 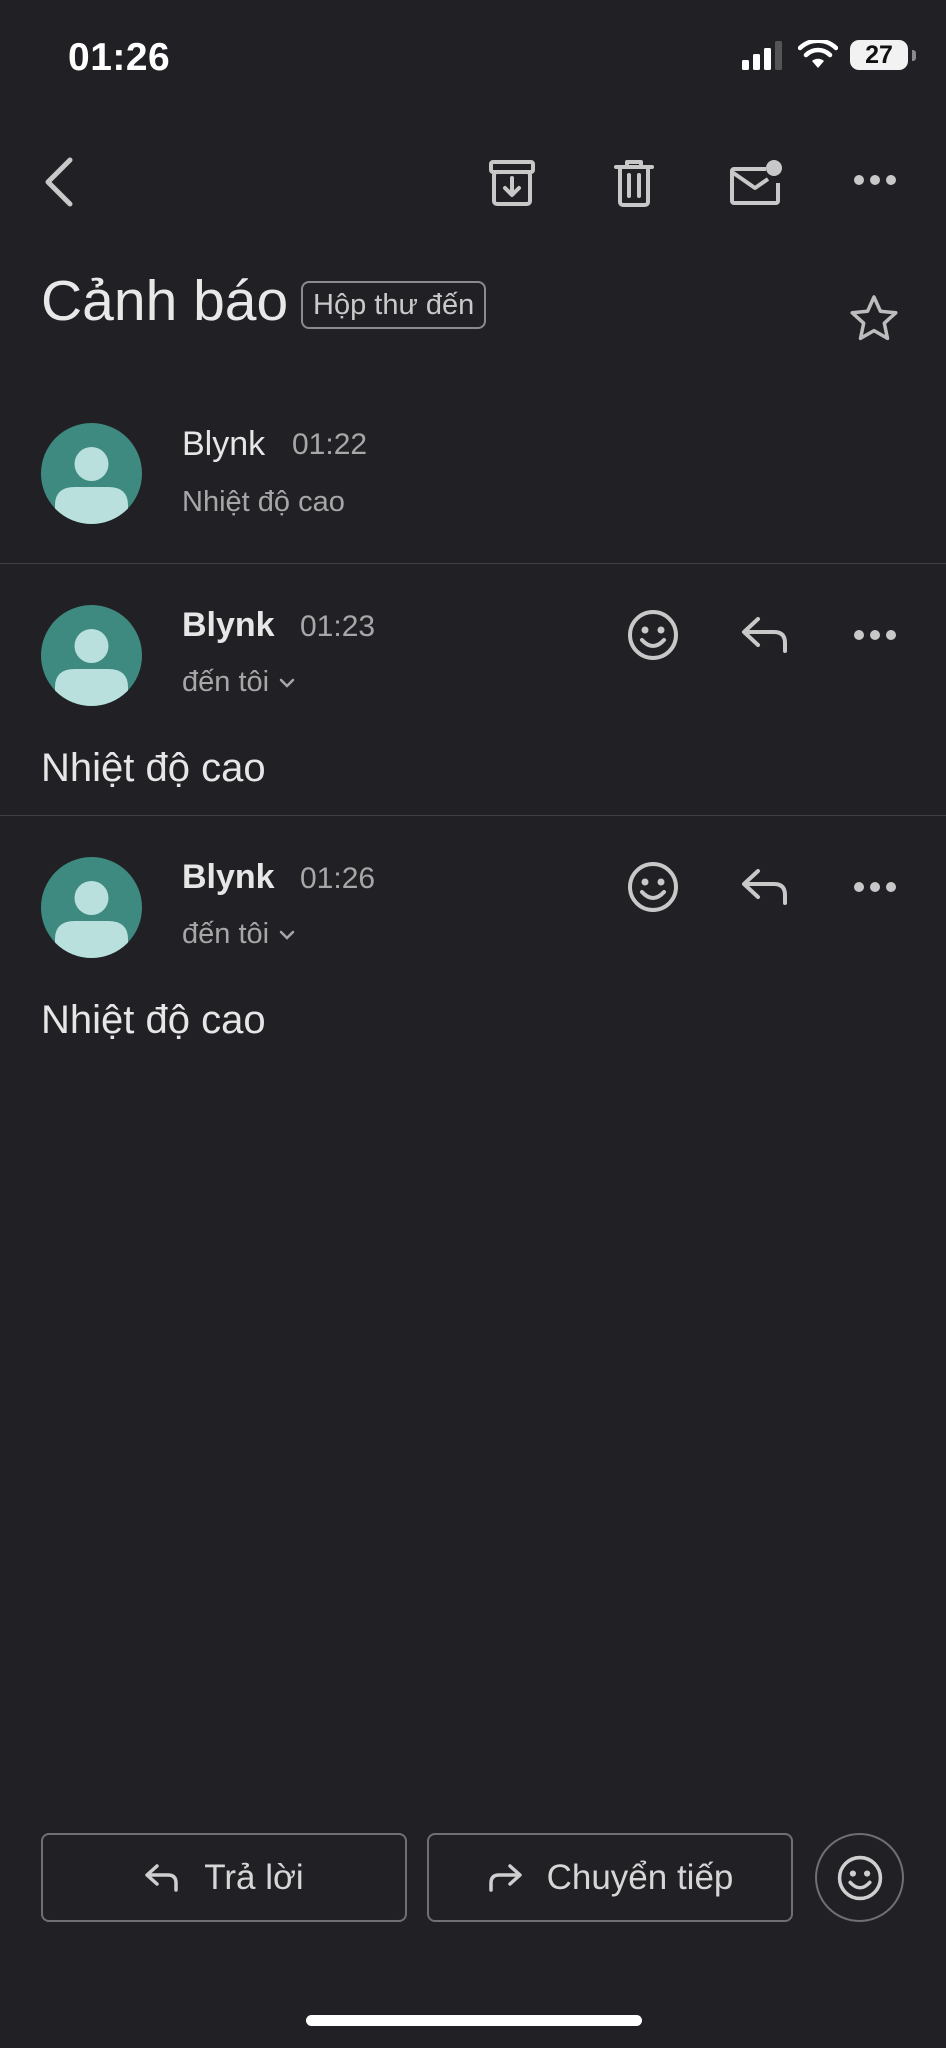 I want to click on forward-action-button: Chuyển tiếp, so click(x=610, y=1877).